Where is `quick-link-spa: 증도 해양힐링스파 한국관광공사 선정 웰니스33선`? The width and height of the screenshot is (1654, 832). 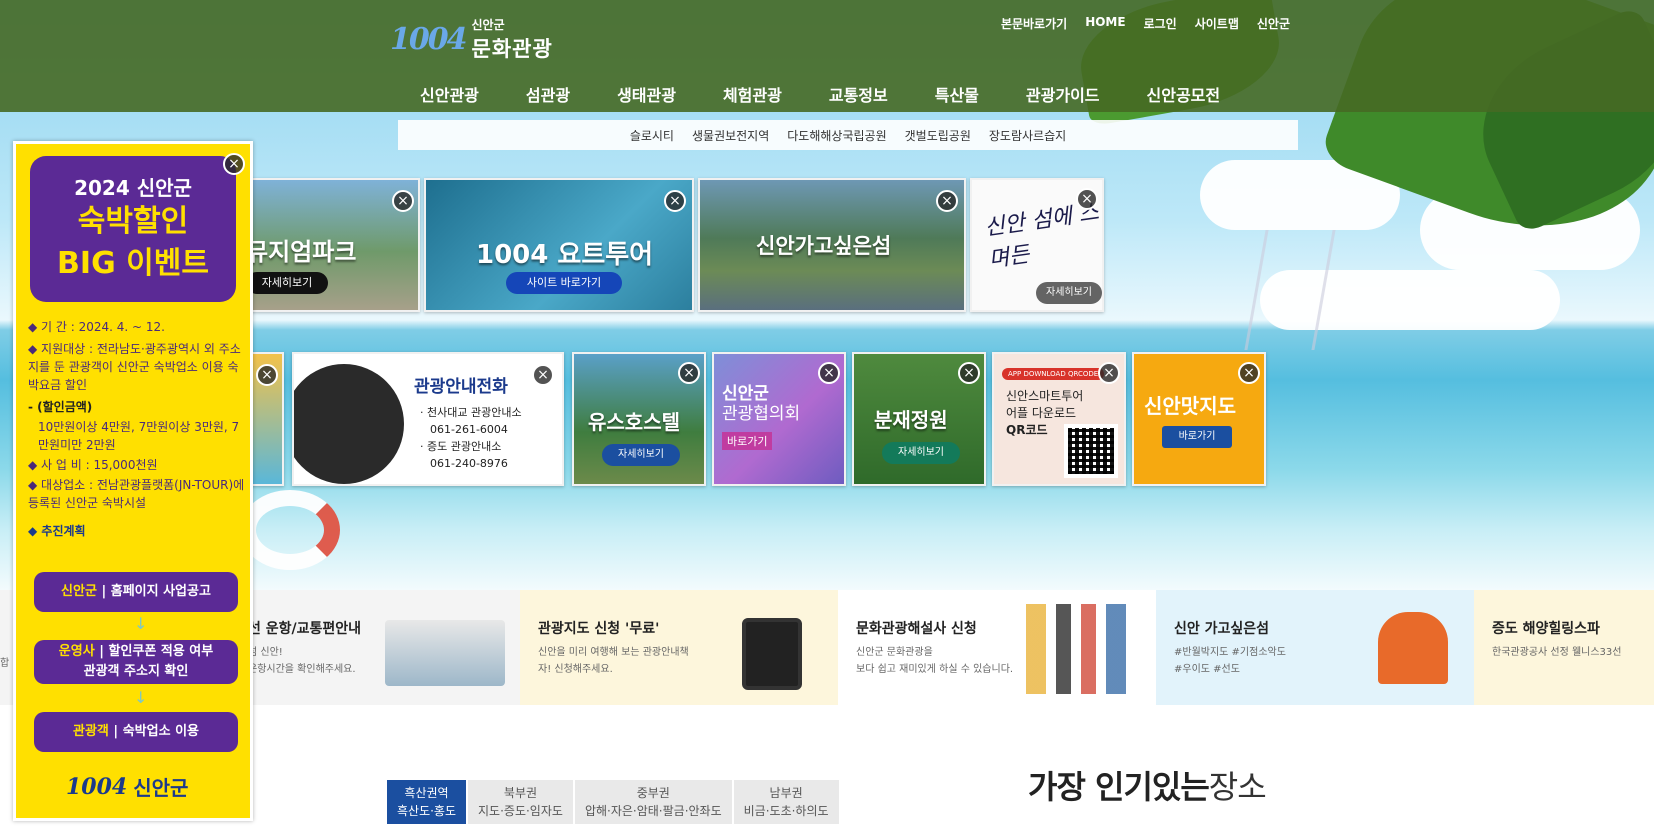
quick-link-spa: 증도 해양힐링스파 한국관광공사 선정 웰니스33선 is located at coordinates (1564, 647).